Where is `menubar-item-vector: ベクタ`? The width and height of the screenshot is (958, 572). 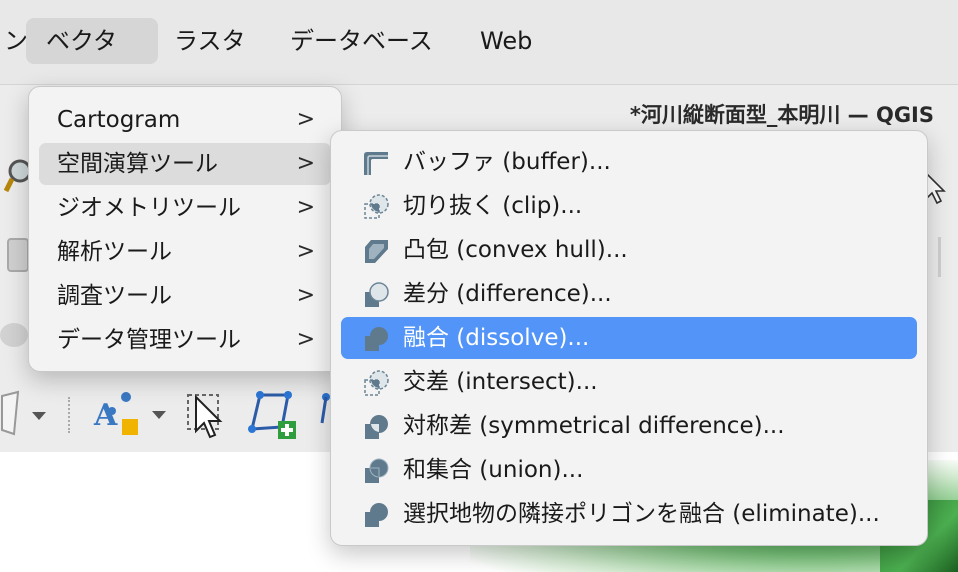
menubar-item-vector: ベクタ is located at coordinates (92, 41).